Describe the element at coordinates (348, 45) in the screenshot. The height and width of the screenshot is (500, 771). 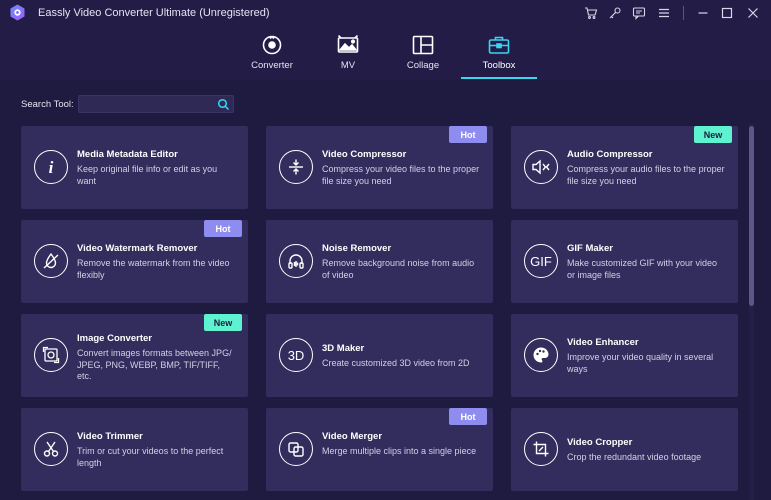
I see `image-icon` at that location.